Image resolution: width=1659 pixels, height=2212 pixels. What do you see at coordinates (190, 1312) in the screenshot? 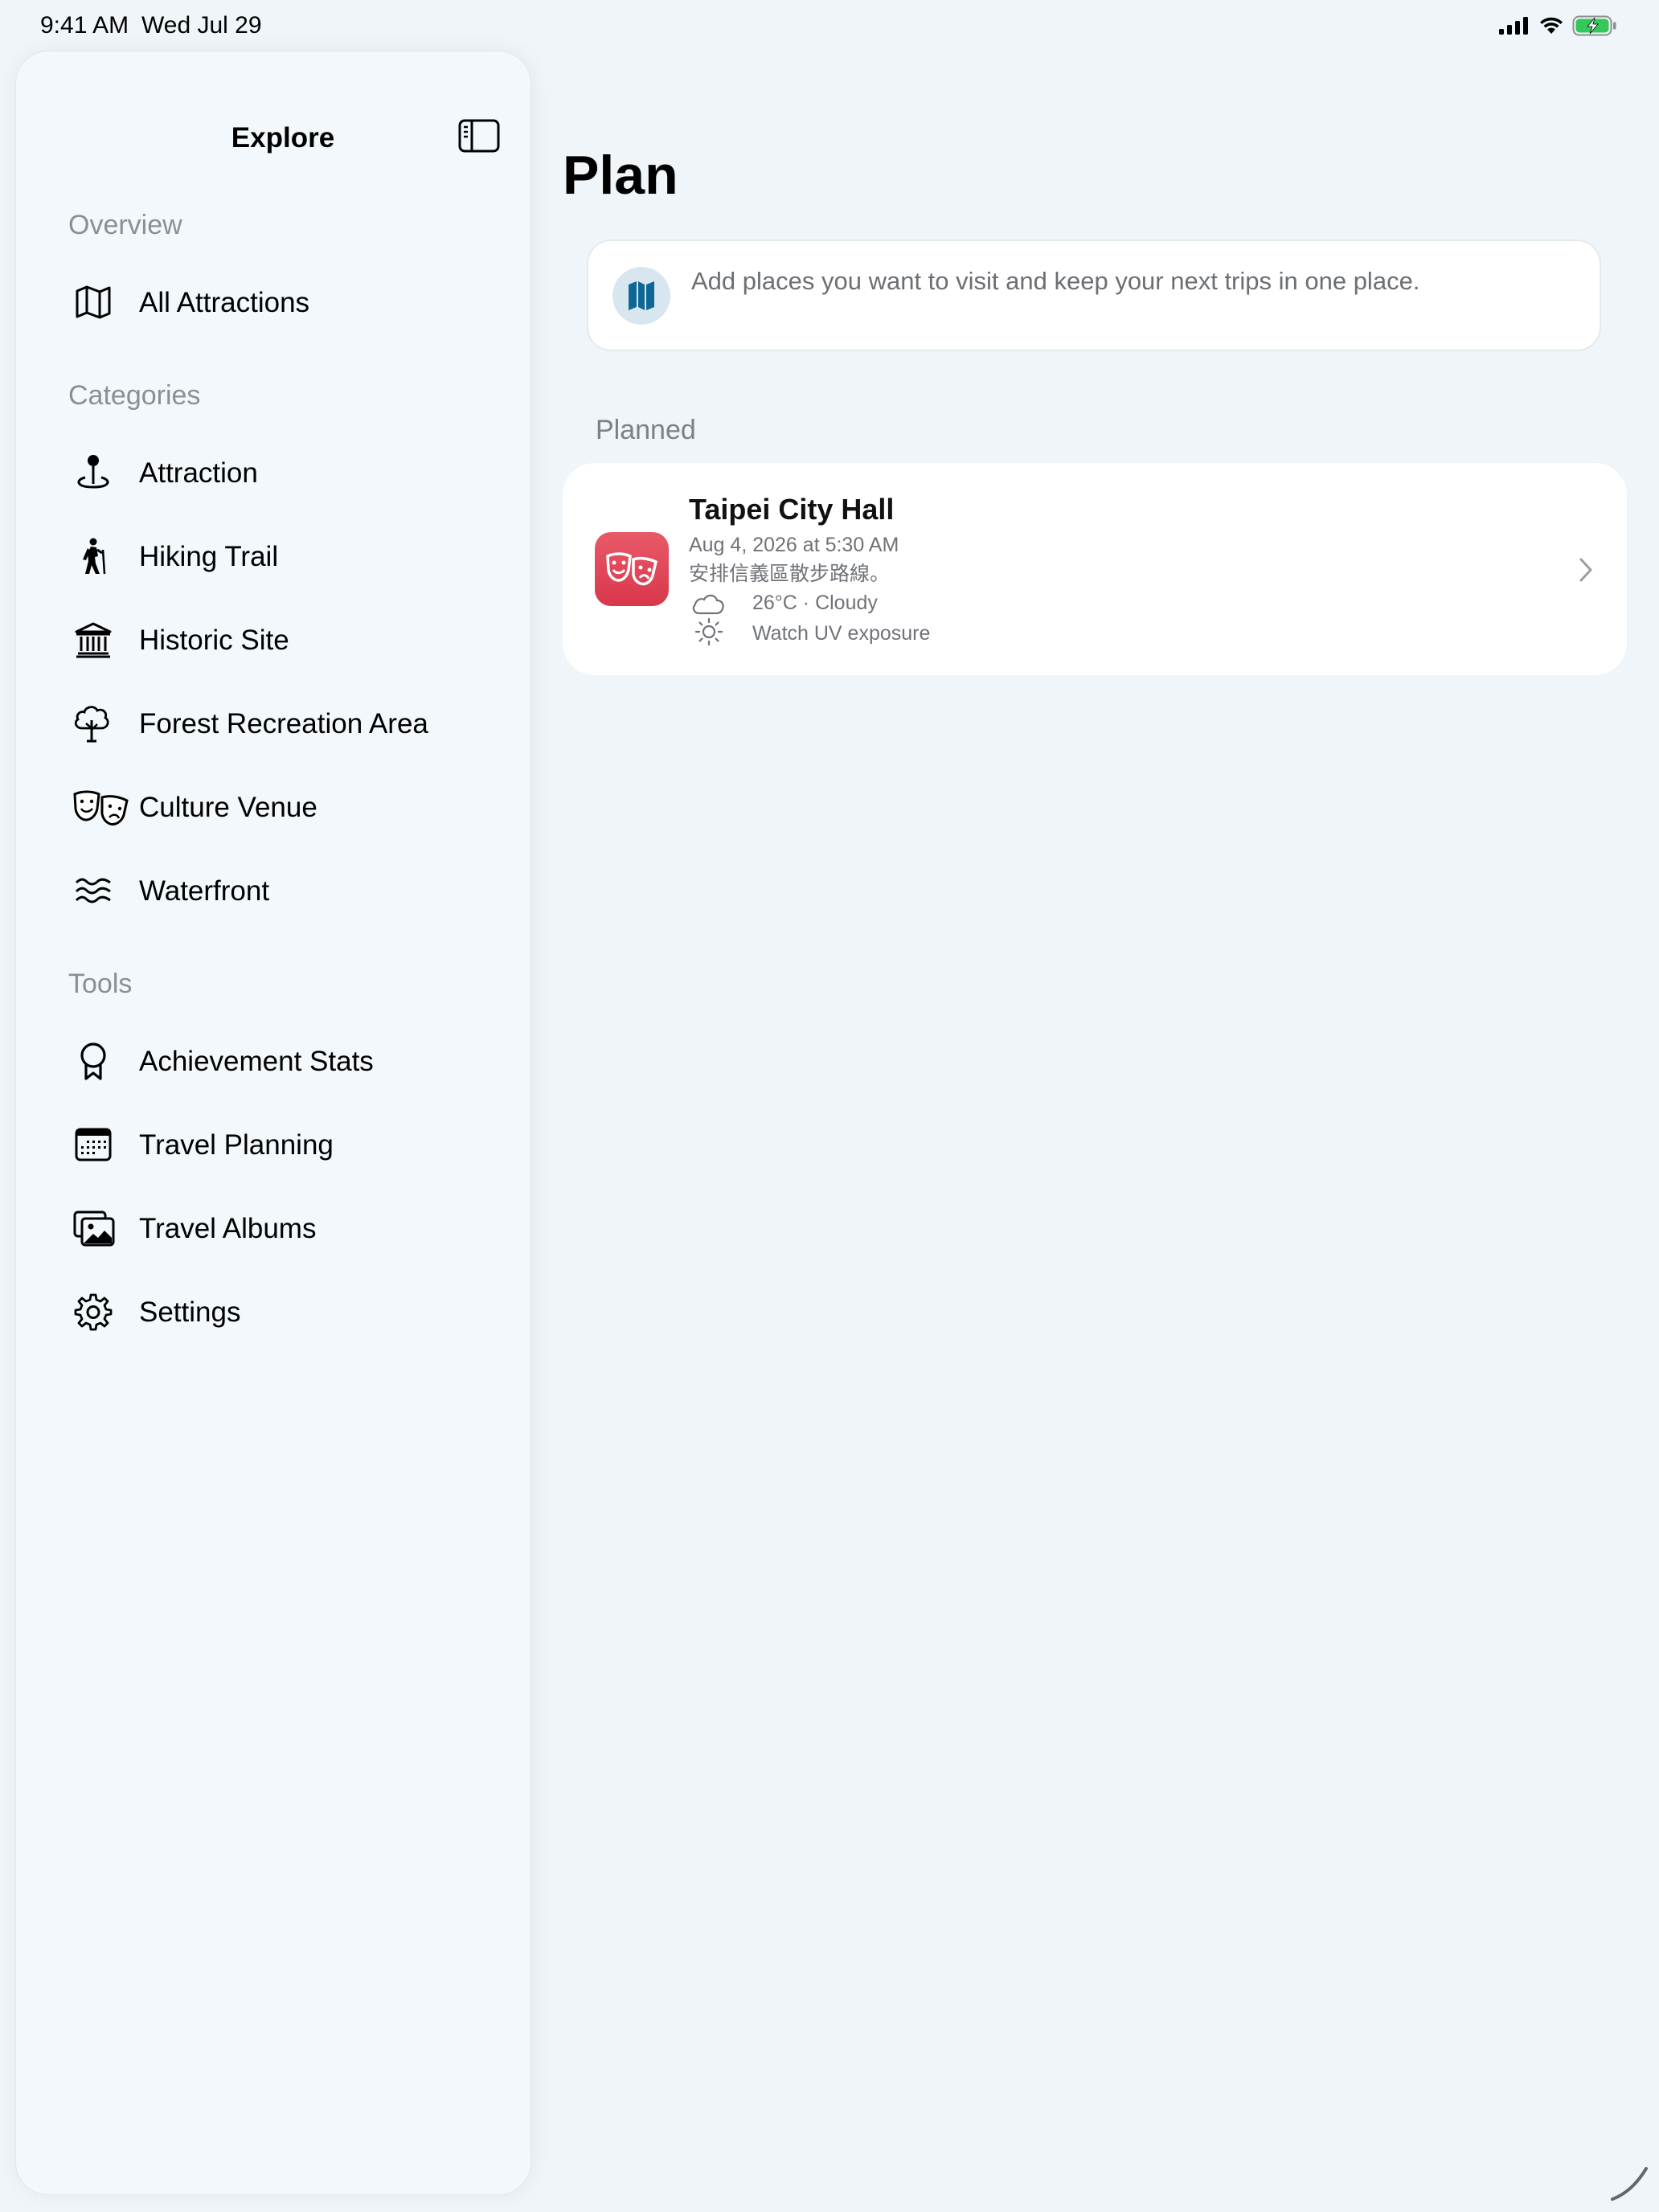
I see `sidebar-item-label: Settings` at bounding box center [190, 1312].